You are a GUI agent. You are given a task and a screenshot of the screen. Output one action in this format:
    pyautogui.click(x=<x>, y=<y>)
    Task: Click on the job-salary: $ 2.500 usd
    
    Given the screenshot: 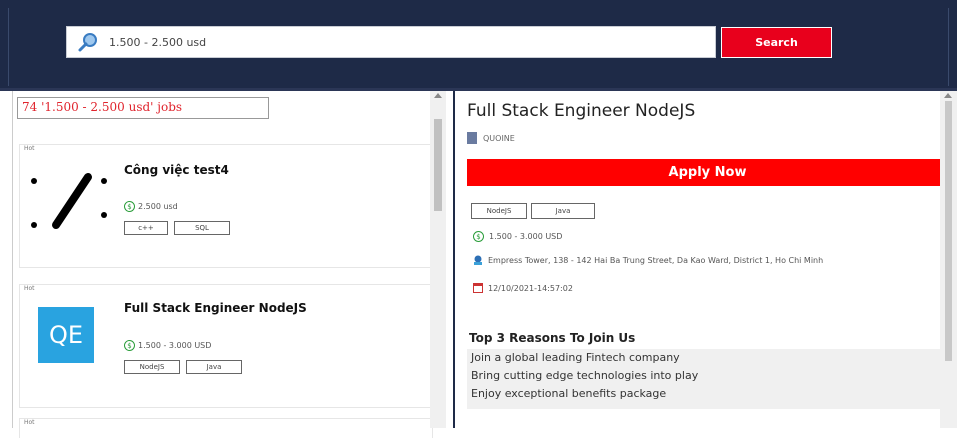 What is the action you would take?
    pyautogui.click(x=151, y=206)
    